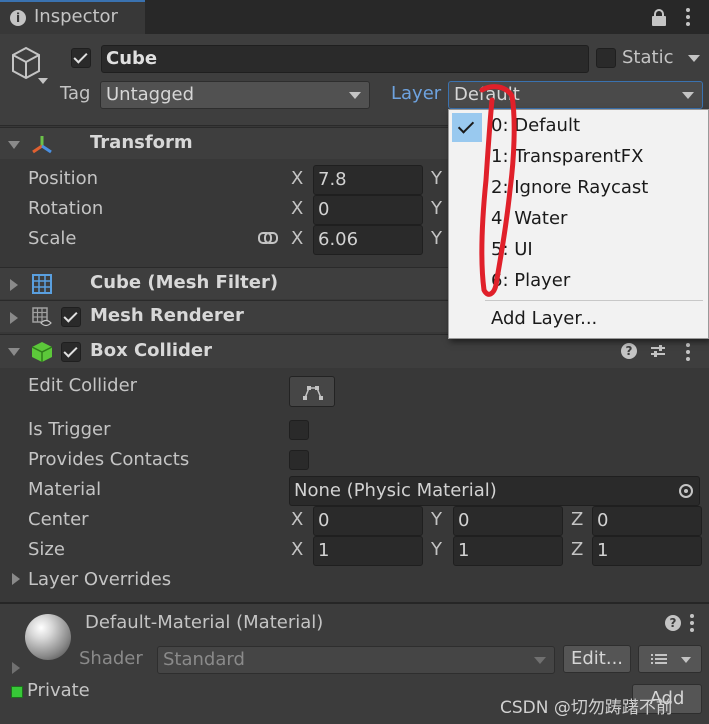 This screenshot has width=709, height=724. I want to click on shader-dropdown: Standard, so click(356, 660).